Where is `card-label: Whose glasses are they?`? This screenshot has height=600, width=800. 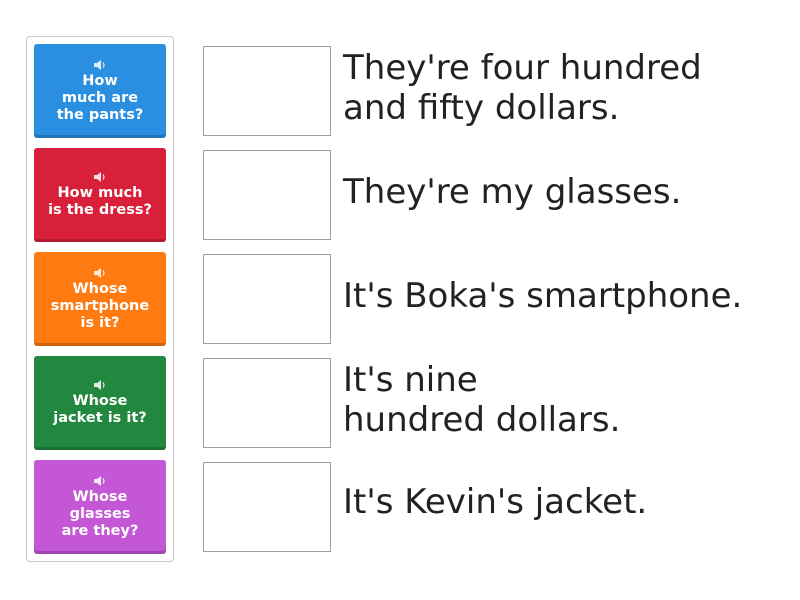 card-label: Whose glasses are they? is located at coordinates (100, 513).